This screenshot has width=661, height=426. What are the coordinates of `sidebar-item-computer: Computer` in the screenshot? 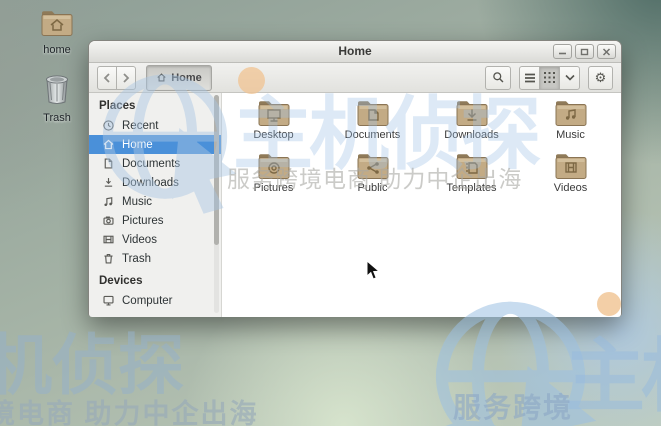 It's located at (155, 300).